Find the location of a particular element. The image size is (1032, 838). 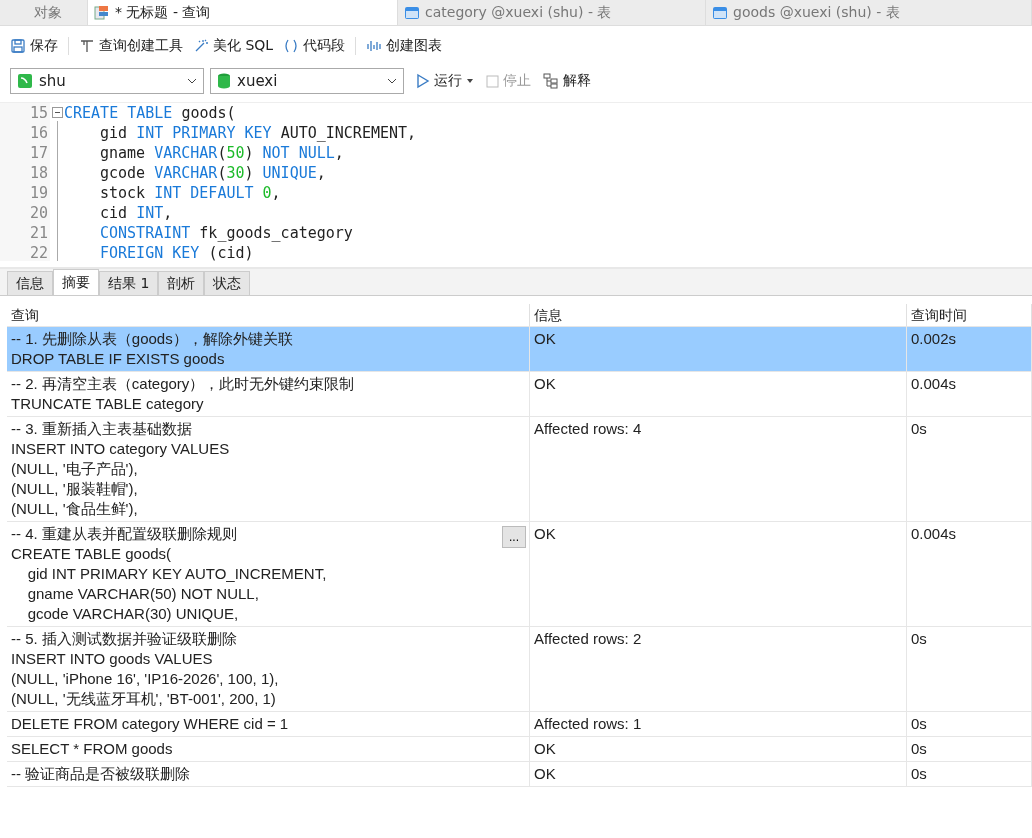

action-button: 解释 is located at coordinates (567, 81).